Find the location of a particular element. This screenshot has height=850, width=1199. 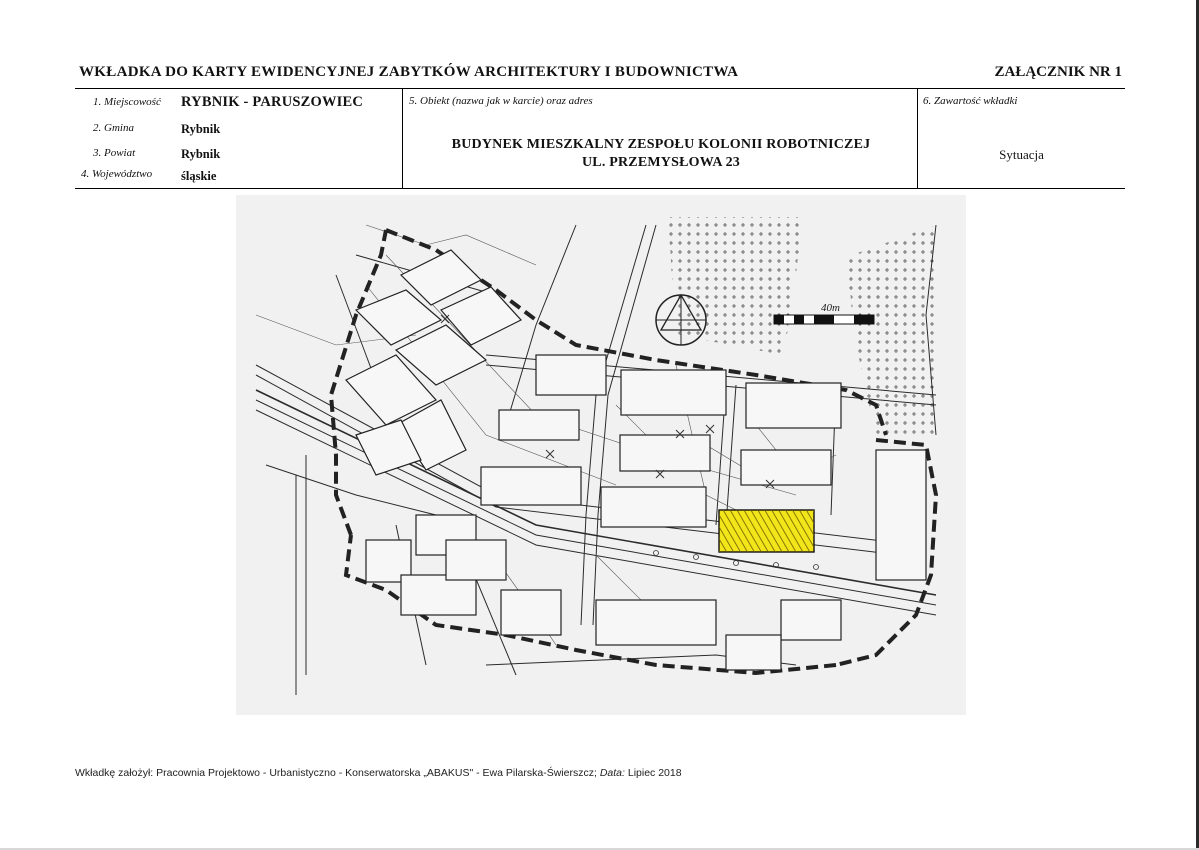

locality-value: RYBNIK - PARUSZOWIEC is located at coordinates (272, 102).